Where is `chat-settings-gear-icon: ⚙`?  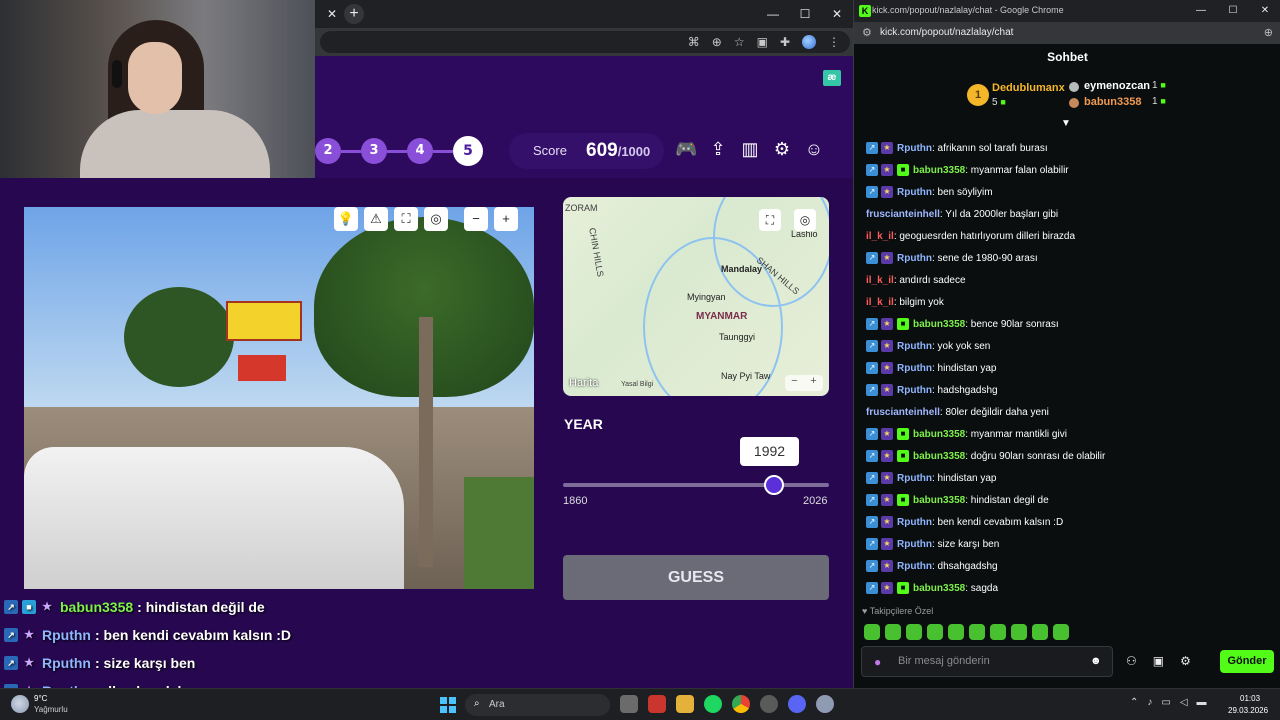 chat-settings-gear-icon: ⚙ is located at coordinates (1185, 661).